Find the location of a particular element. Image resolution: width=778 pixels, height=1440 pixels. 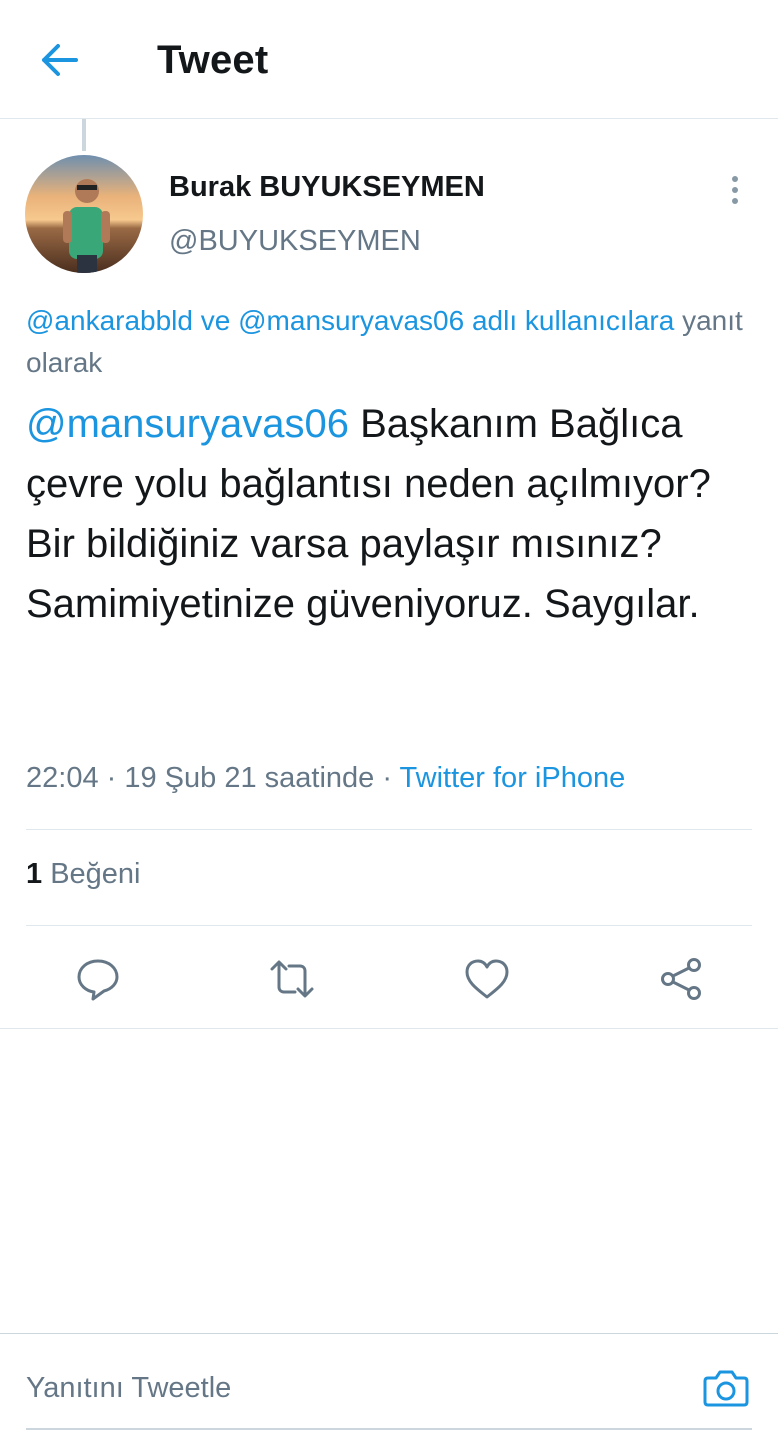

avatar is located at coordinates (84, 214).